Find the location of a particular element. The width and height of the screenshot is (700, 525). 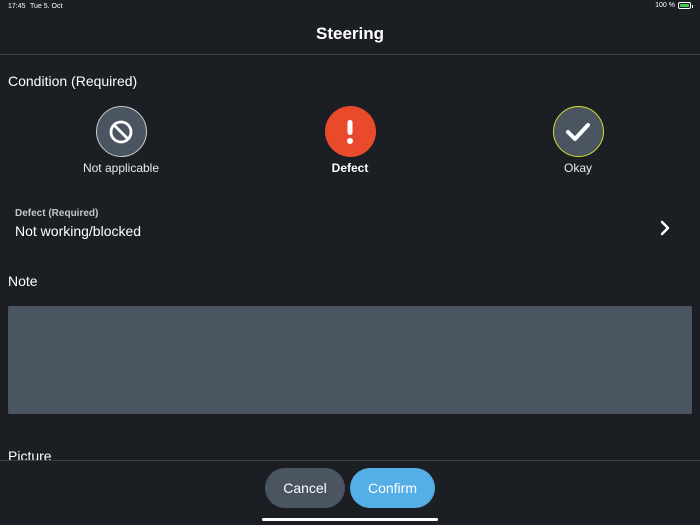

okay-label: Okay is located at coordinates (577, 168).